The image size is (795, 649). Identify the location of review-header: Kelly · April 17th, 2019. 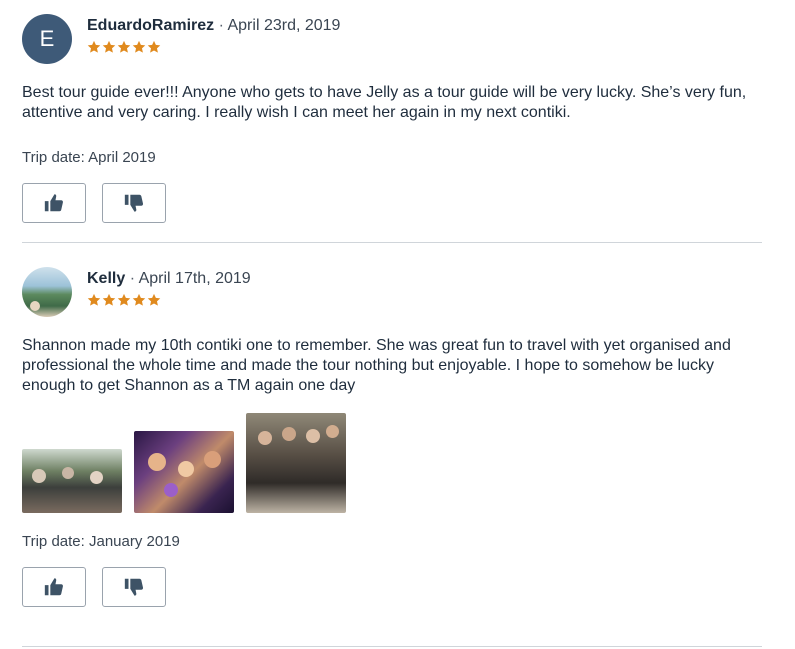
(392, 286).